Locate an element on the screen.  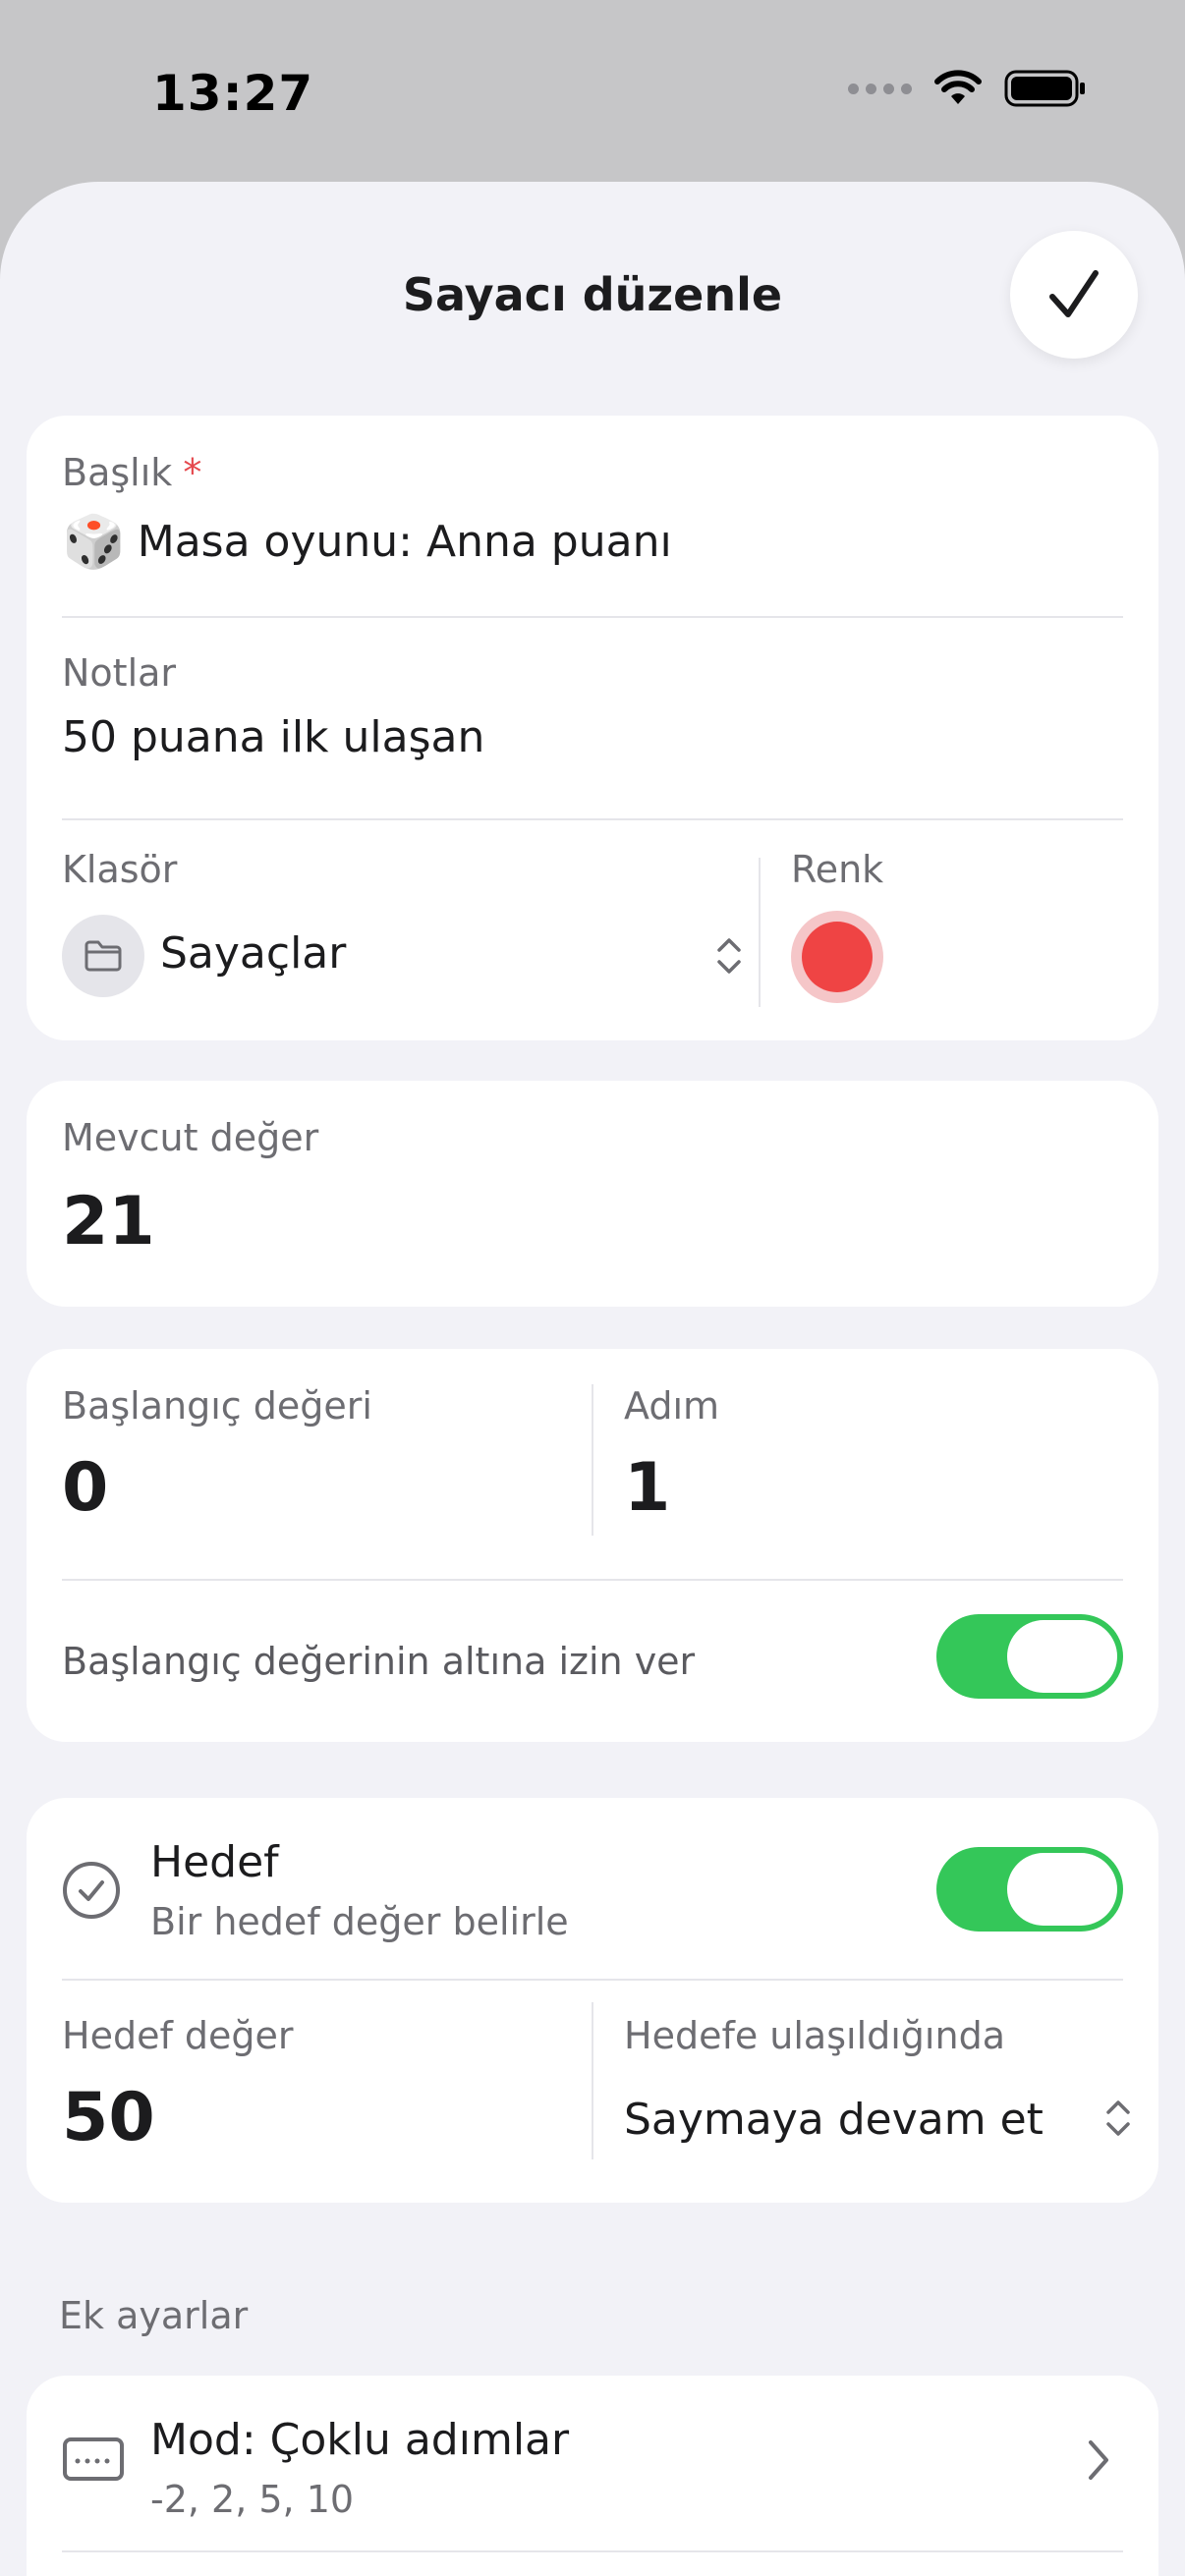
extra-settings-card: Mod: Çoklu adımlar -2, 2, 5, 10 is located at coordinates (592, 2476).